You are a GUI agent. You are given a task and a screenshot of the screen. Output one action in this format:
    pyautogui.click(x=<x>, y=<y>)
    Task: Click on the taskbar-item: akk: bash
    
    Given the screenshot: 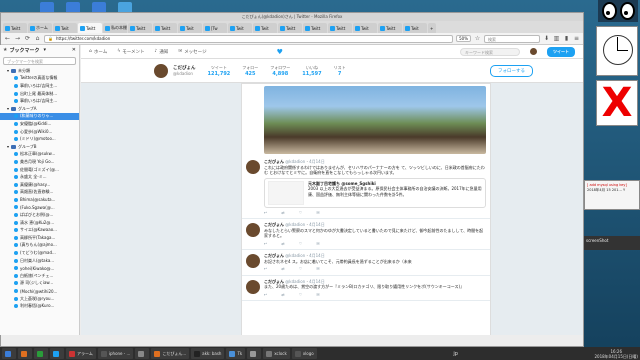 What is the action you would take?
    pyautogui.click(x=208, y=353)
    